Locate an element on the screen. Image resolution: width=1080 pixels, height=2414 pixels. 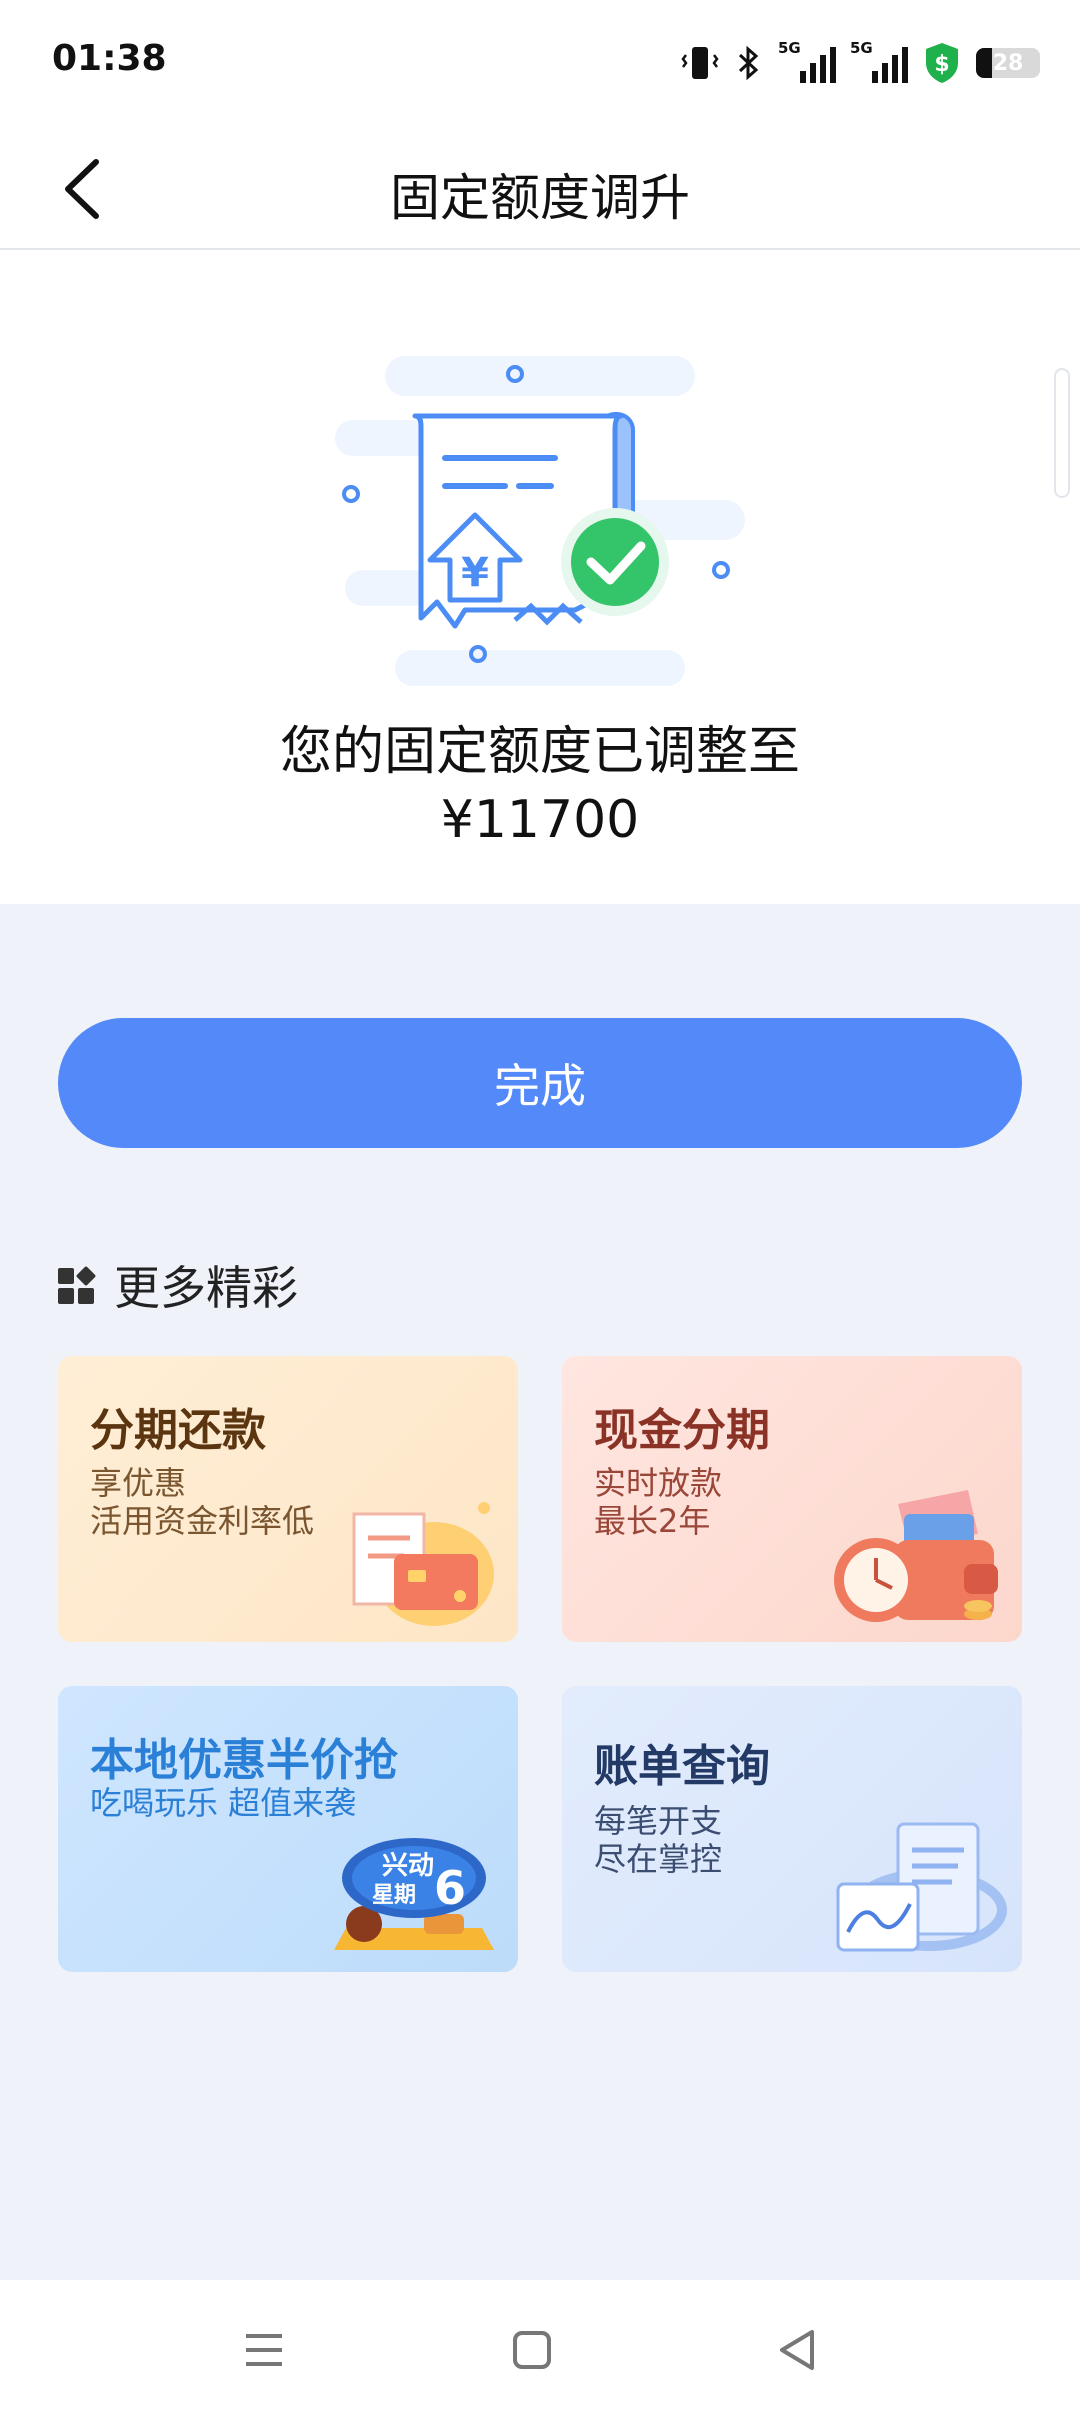
card-title: 本地优惠半价抢 is located at coordinates (244, 1760).